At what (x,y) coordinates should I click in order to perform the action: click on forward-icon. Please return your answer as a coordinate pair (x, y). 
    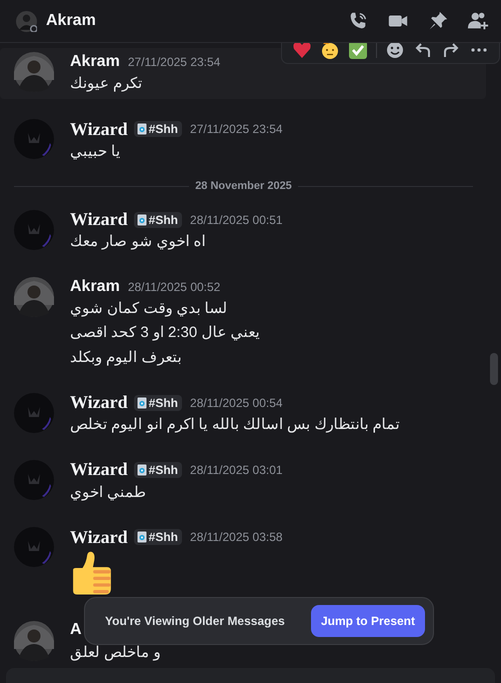
    Looking at the image, I should click on (451, 51).